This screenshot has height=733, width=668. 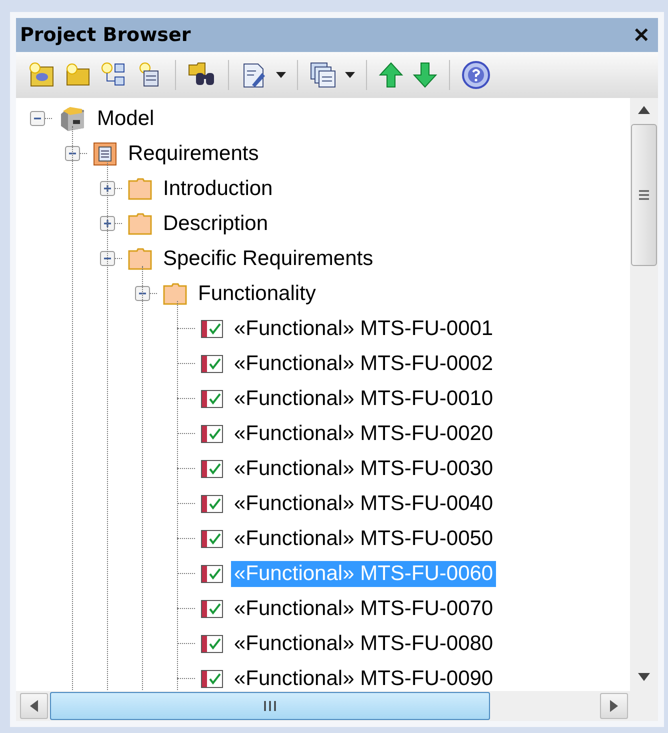 I want to click on close-button: ✕, so click(x=641, y=35).